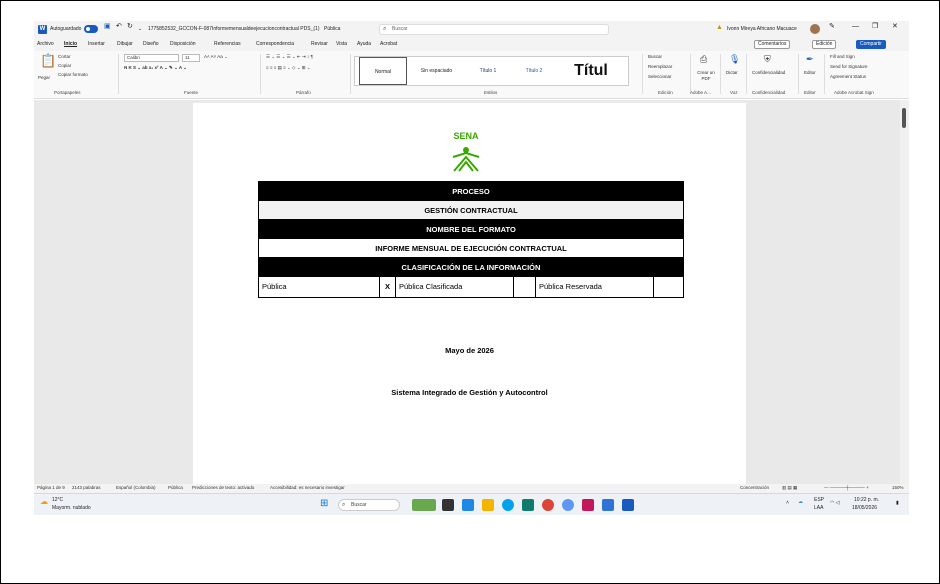 This screenshot has width=940, height=584. Describe the element at coordinates (849, 67) in the screenshot. I see `send-signature-button: Send for Signature` at that location.